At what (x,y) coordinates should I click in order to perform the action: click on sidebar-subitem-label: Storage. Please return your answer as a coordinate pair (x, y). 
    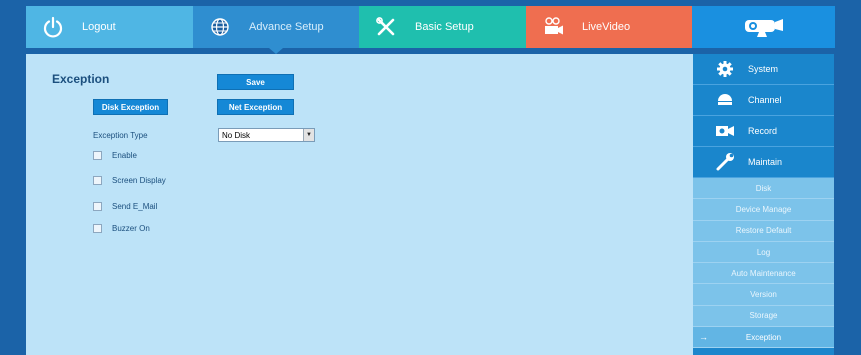
    Looking at the image, I should click on (763, 316).